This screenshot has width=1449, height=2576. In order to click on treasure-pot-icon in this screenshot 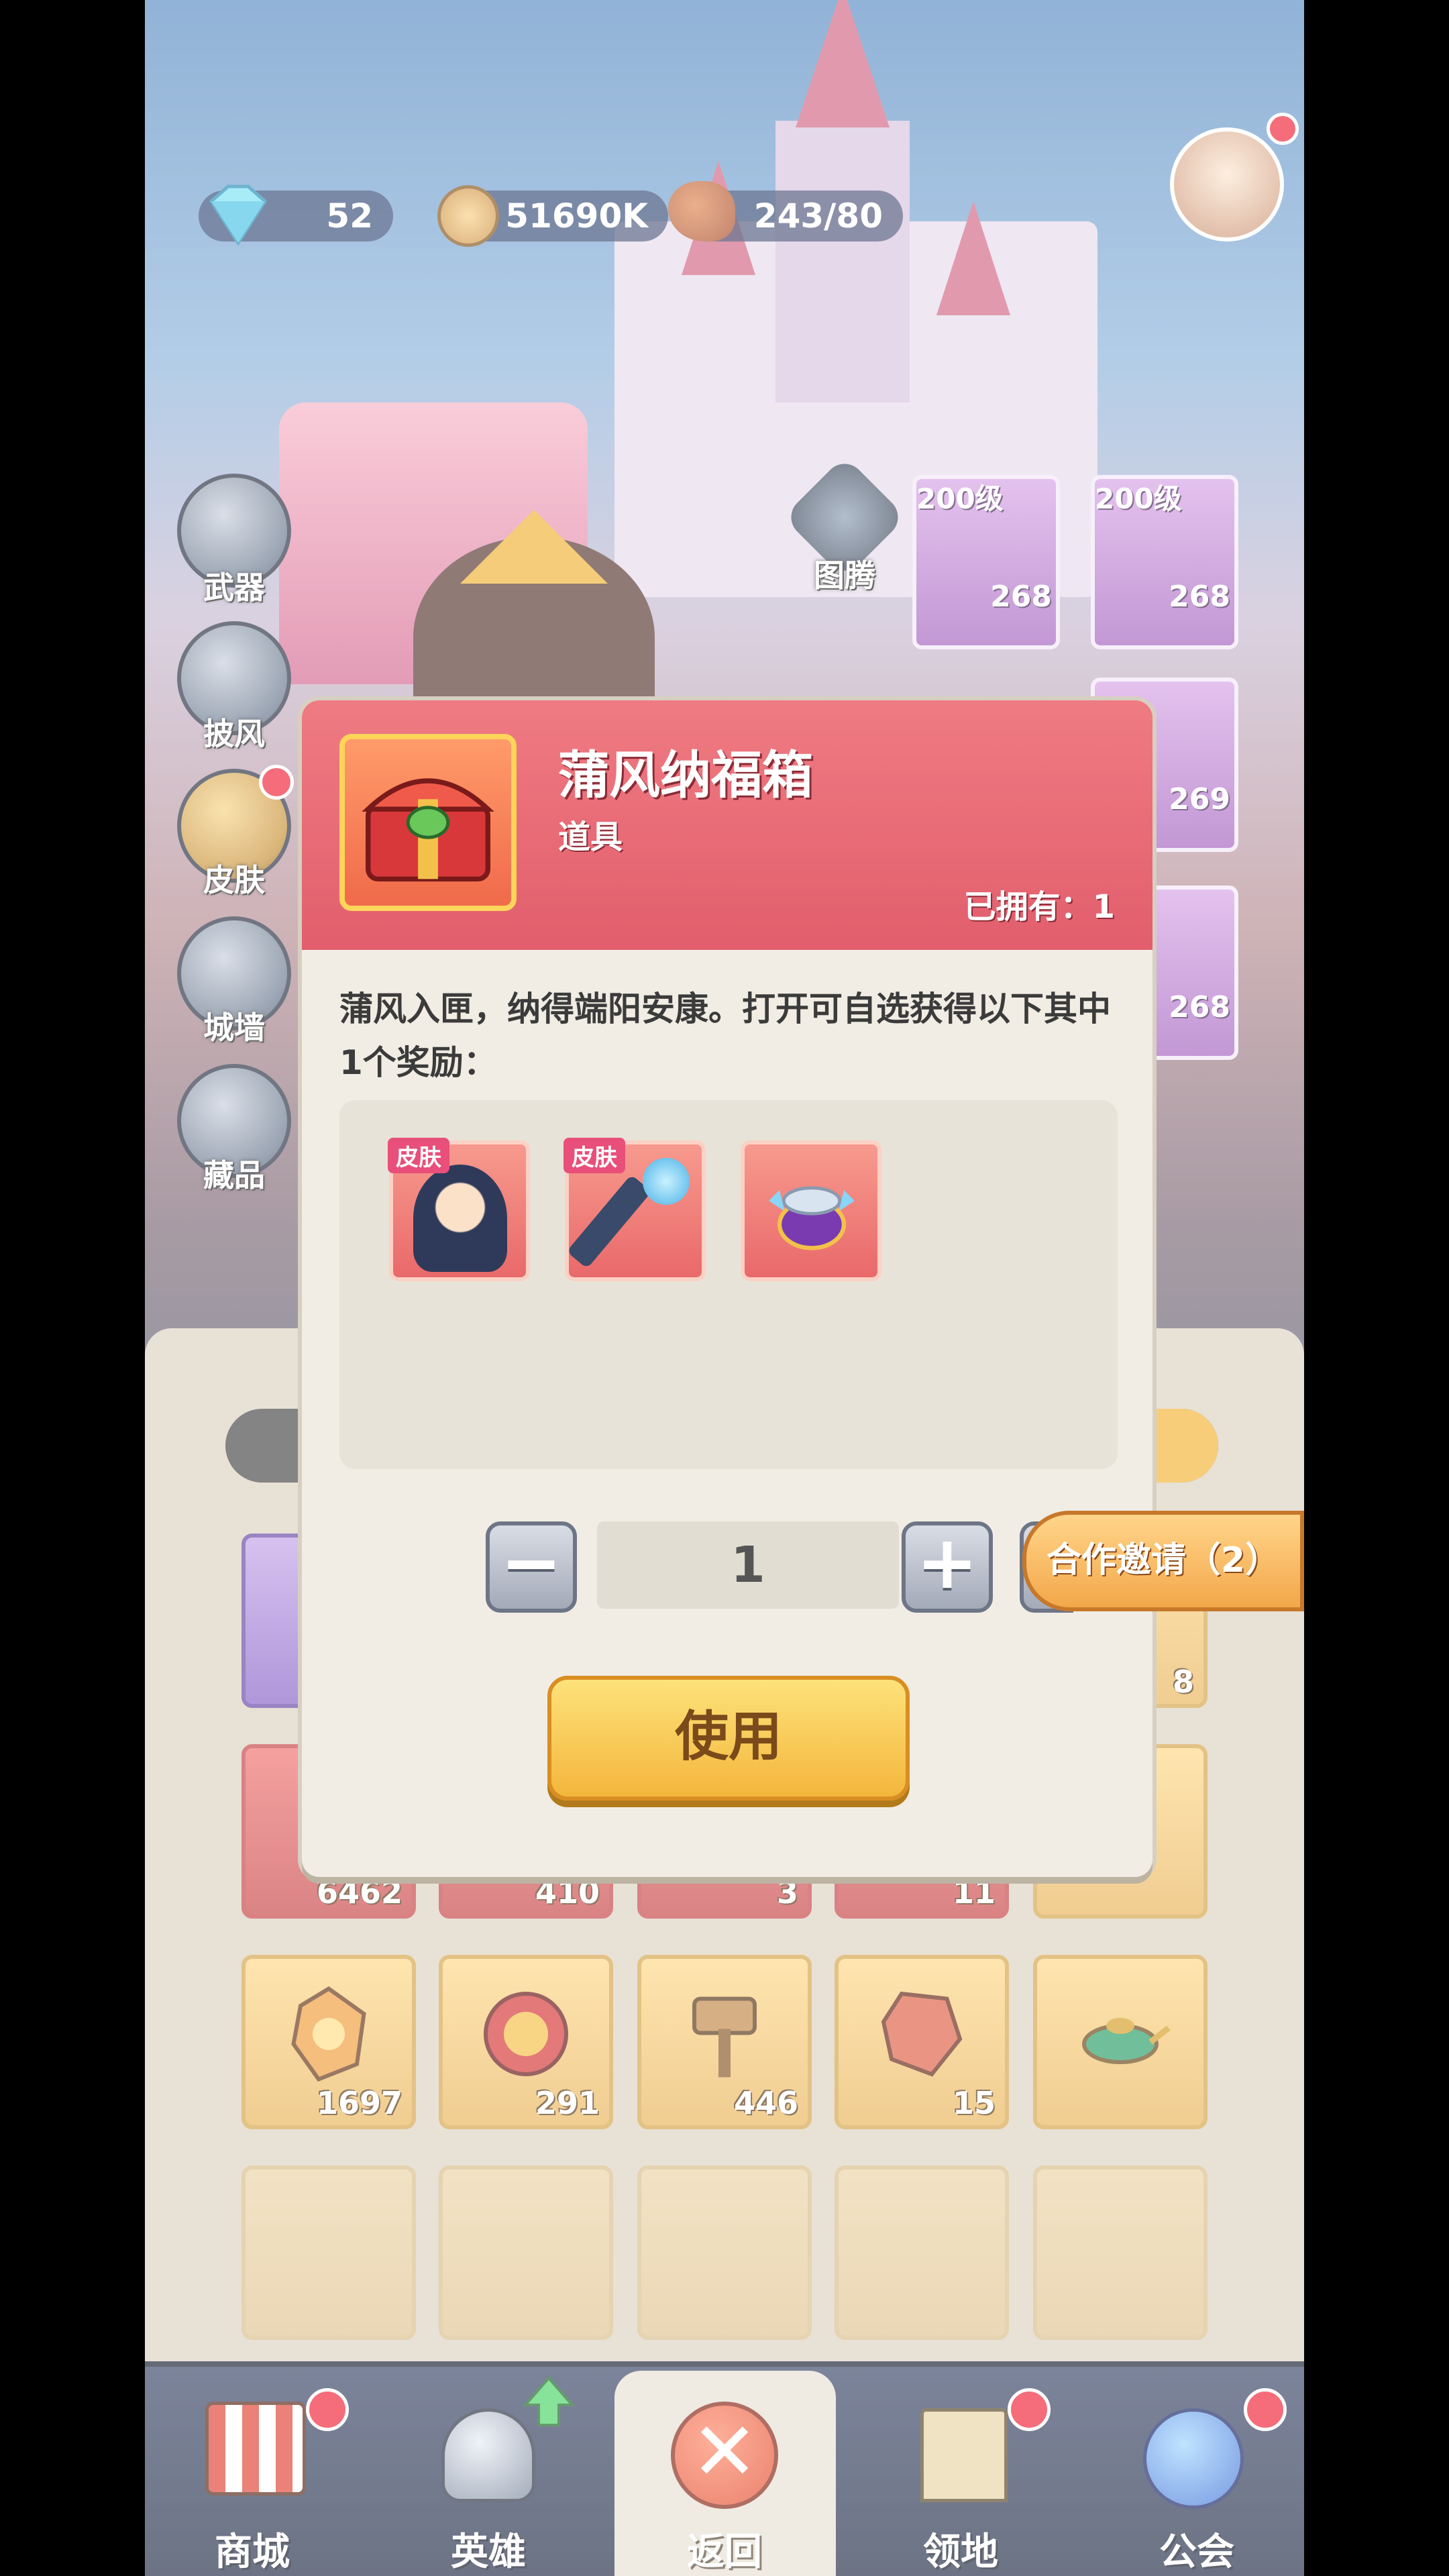, I will do `click(812, 1218)`.